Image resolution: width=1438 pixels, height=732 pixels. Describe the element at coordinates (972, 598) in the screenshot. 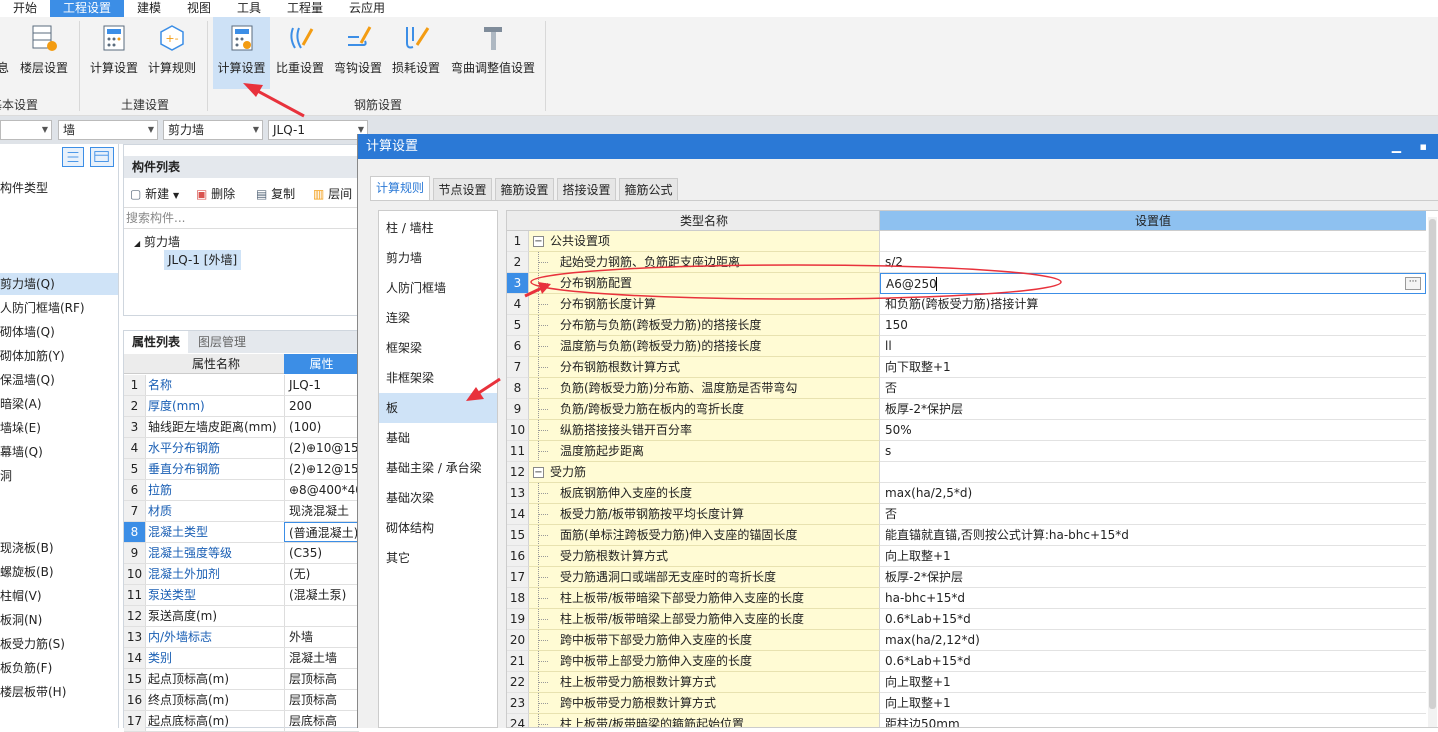

I see `grid-row: 18 柱上板带/板带暗梁下部受力筋伸入支座的长度 ha-bhc+15*d` at that location.